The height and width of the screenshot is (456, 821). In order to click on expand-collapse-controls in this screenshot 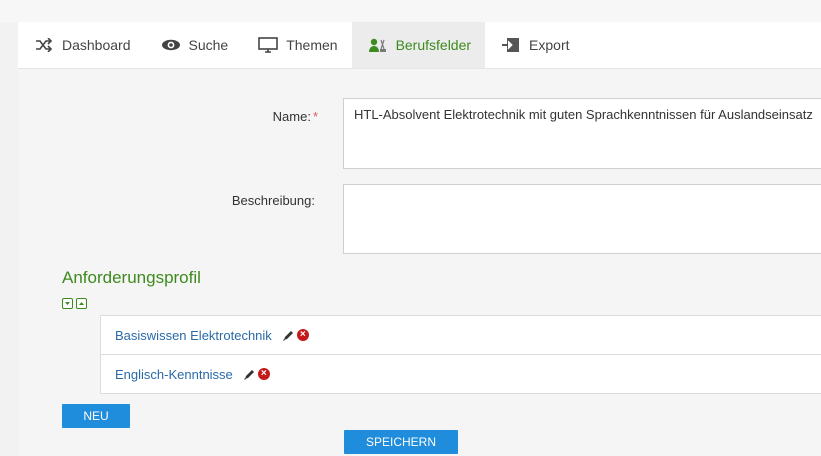, I will do `click(74, 303)`.